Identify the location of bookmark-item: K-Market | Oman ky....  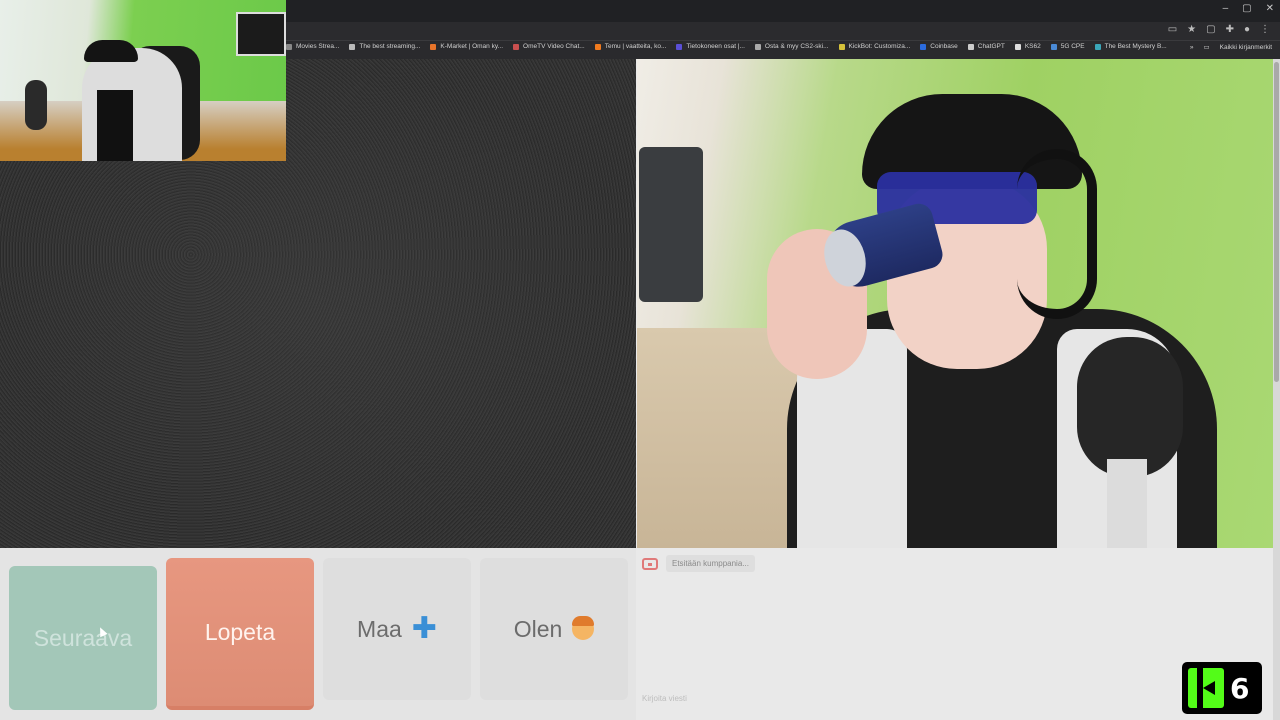
(466, 46).